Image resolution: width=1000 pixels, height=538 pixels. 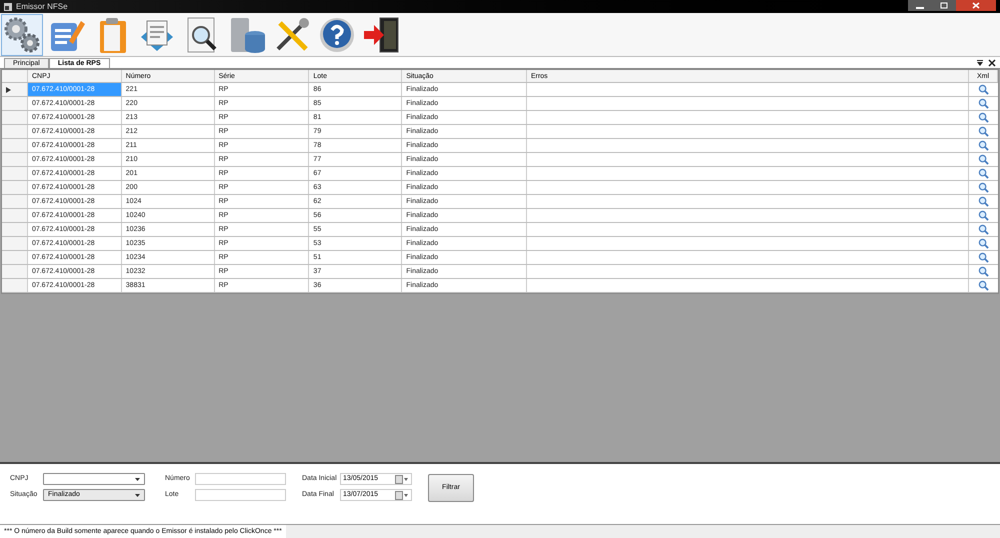 What do you see at coordinates (992, 62) in the screenshot?
I see `close-icon` at bounding box center [992, 62].